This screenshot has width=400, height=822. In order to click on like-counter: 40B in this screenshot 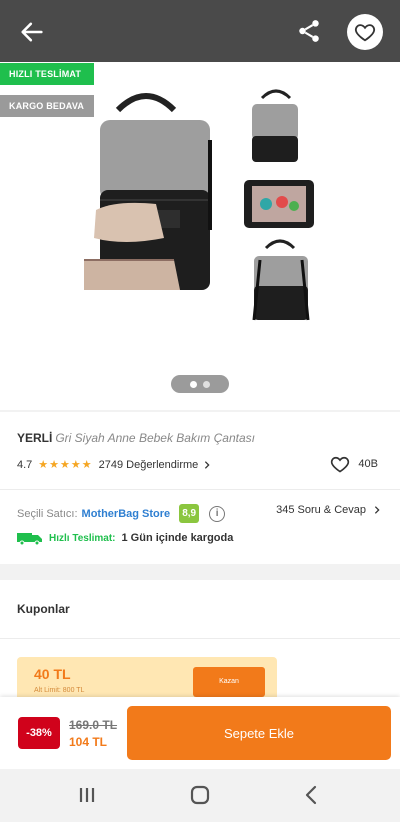, I will do `click(354, 464)`.